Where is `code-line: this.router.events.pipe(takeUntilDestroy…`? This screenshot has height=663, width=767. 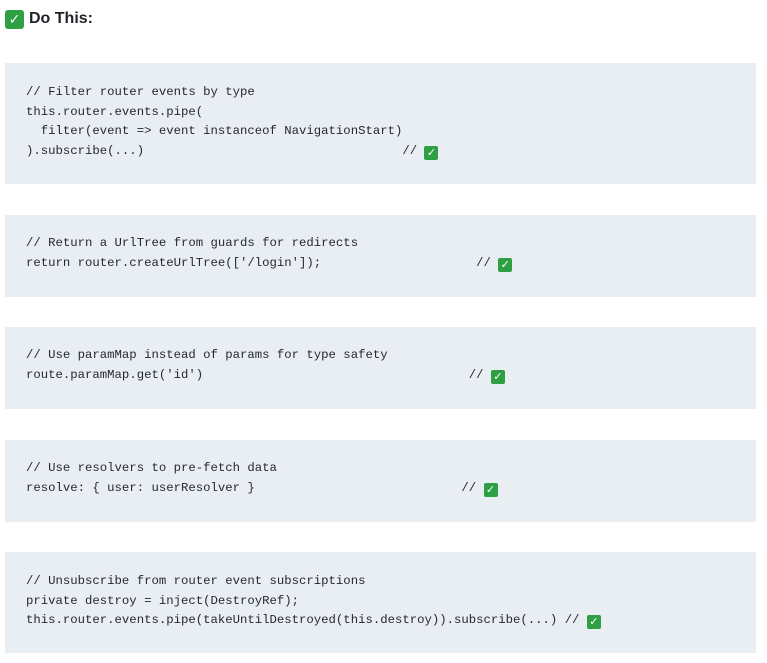 code-line: this.router.events.pipe(takeUntilDestroy… is located at coordinates (380, 621).